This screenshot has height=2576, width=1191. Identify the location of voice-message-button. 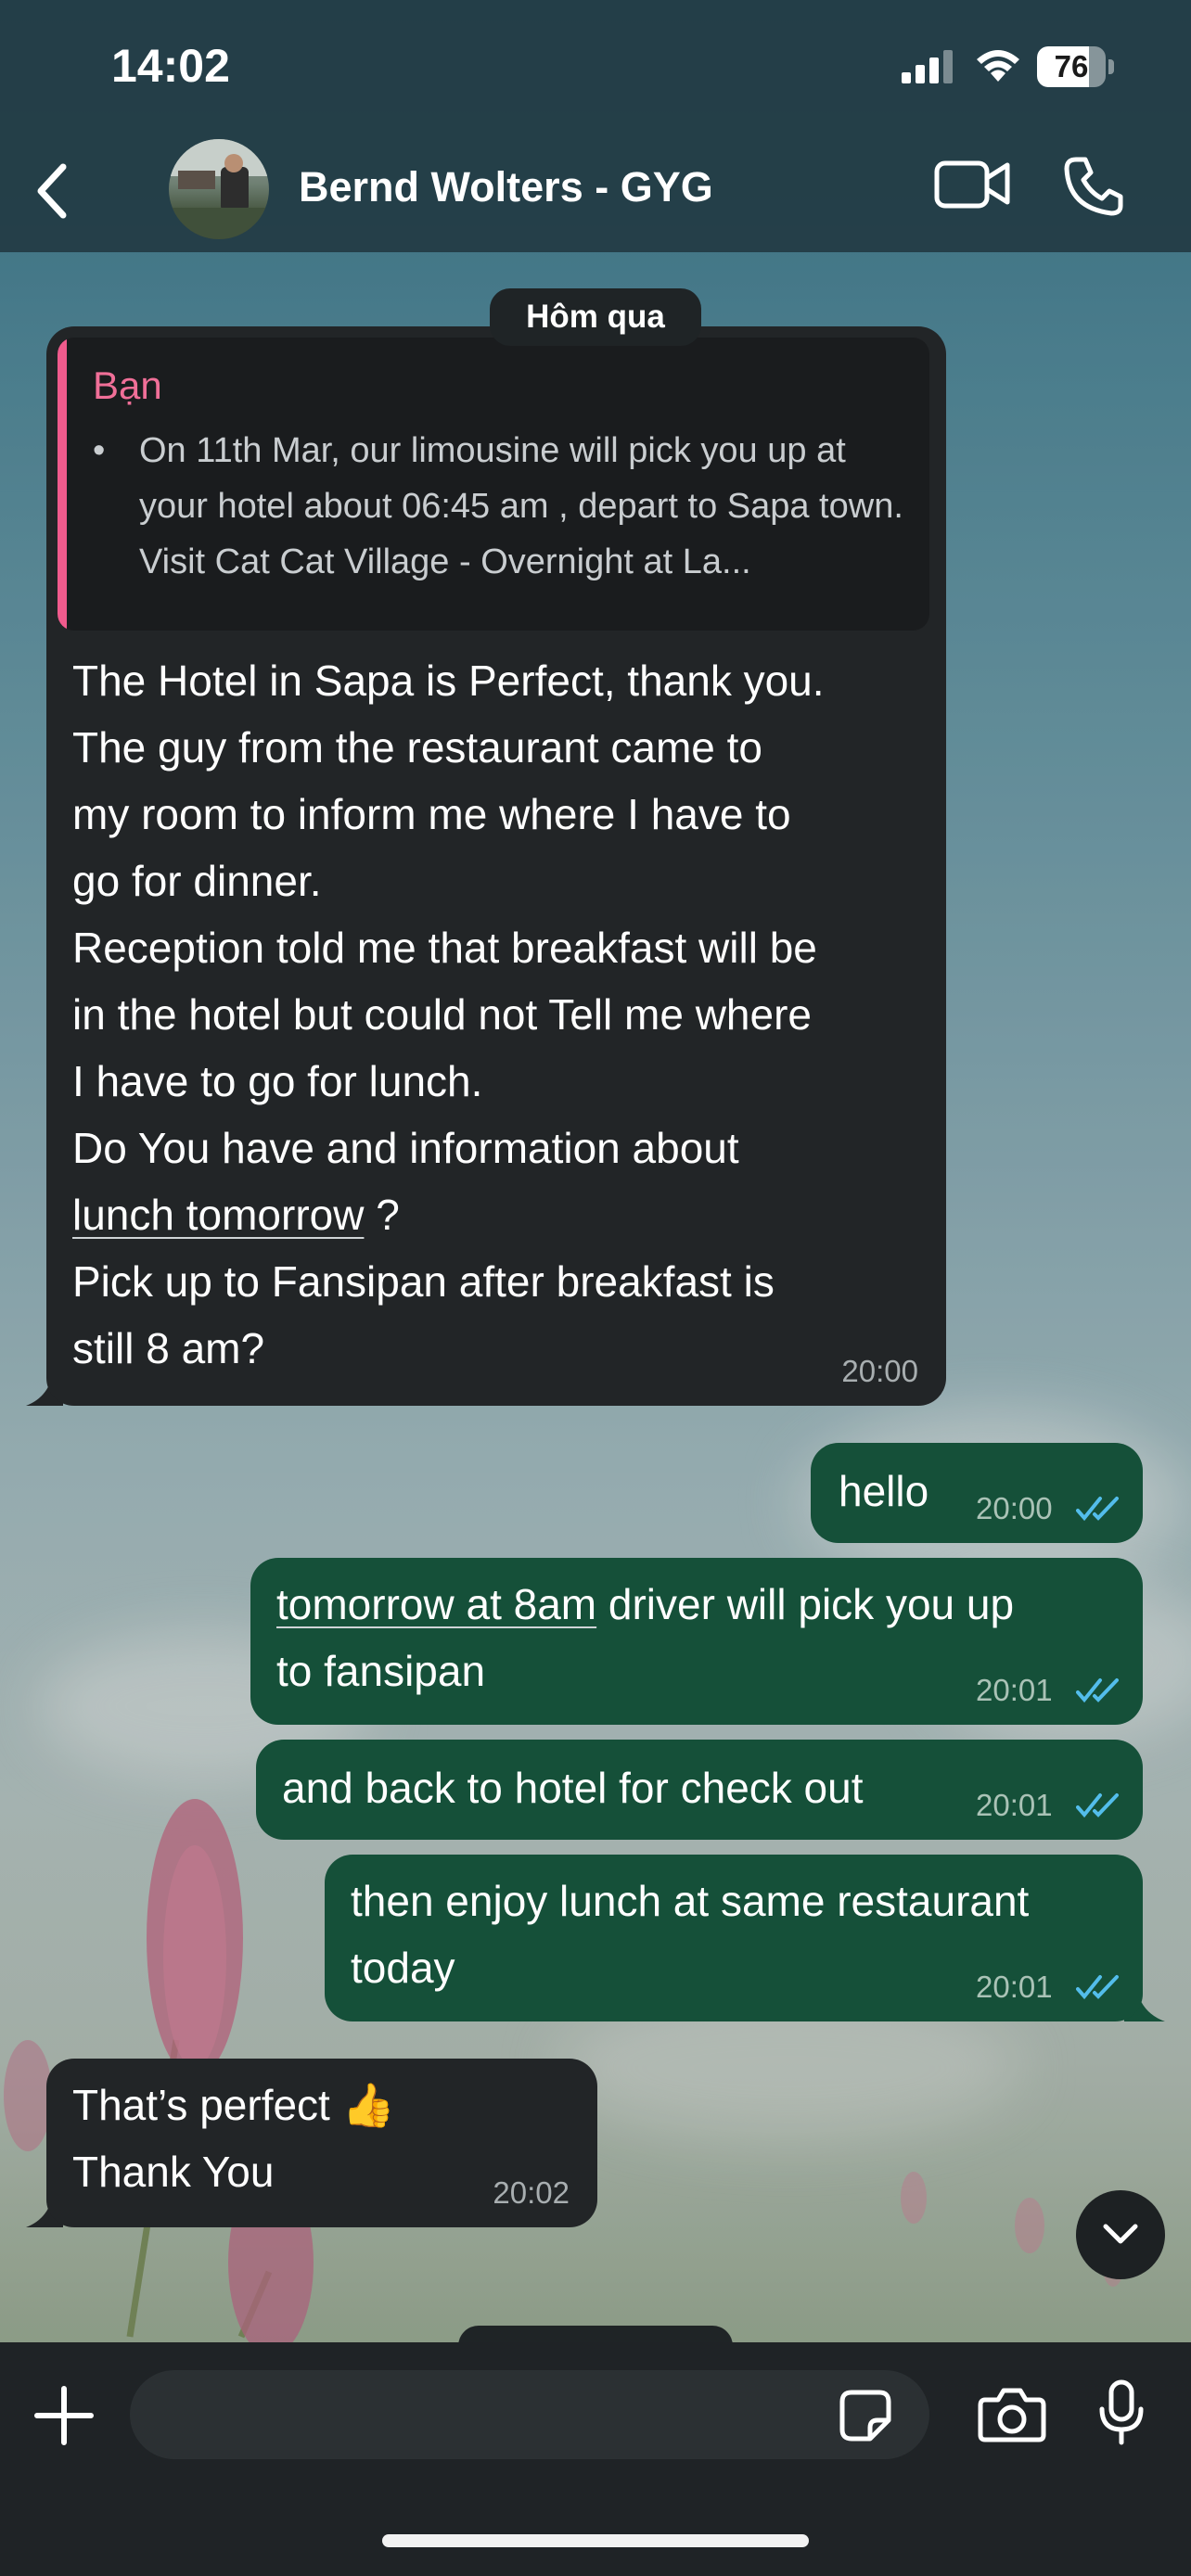
(1121, 2414).